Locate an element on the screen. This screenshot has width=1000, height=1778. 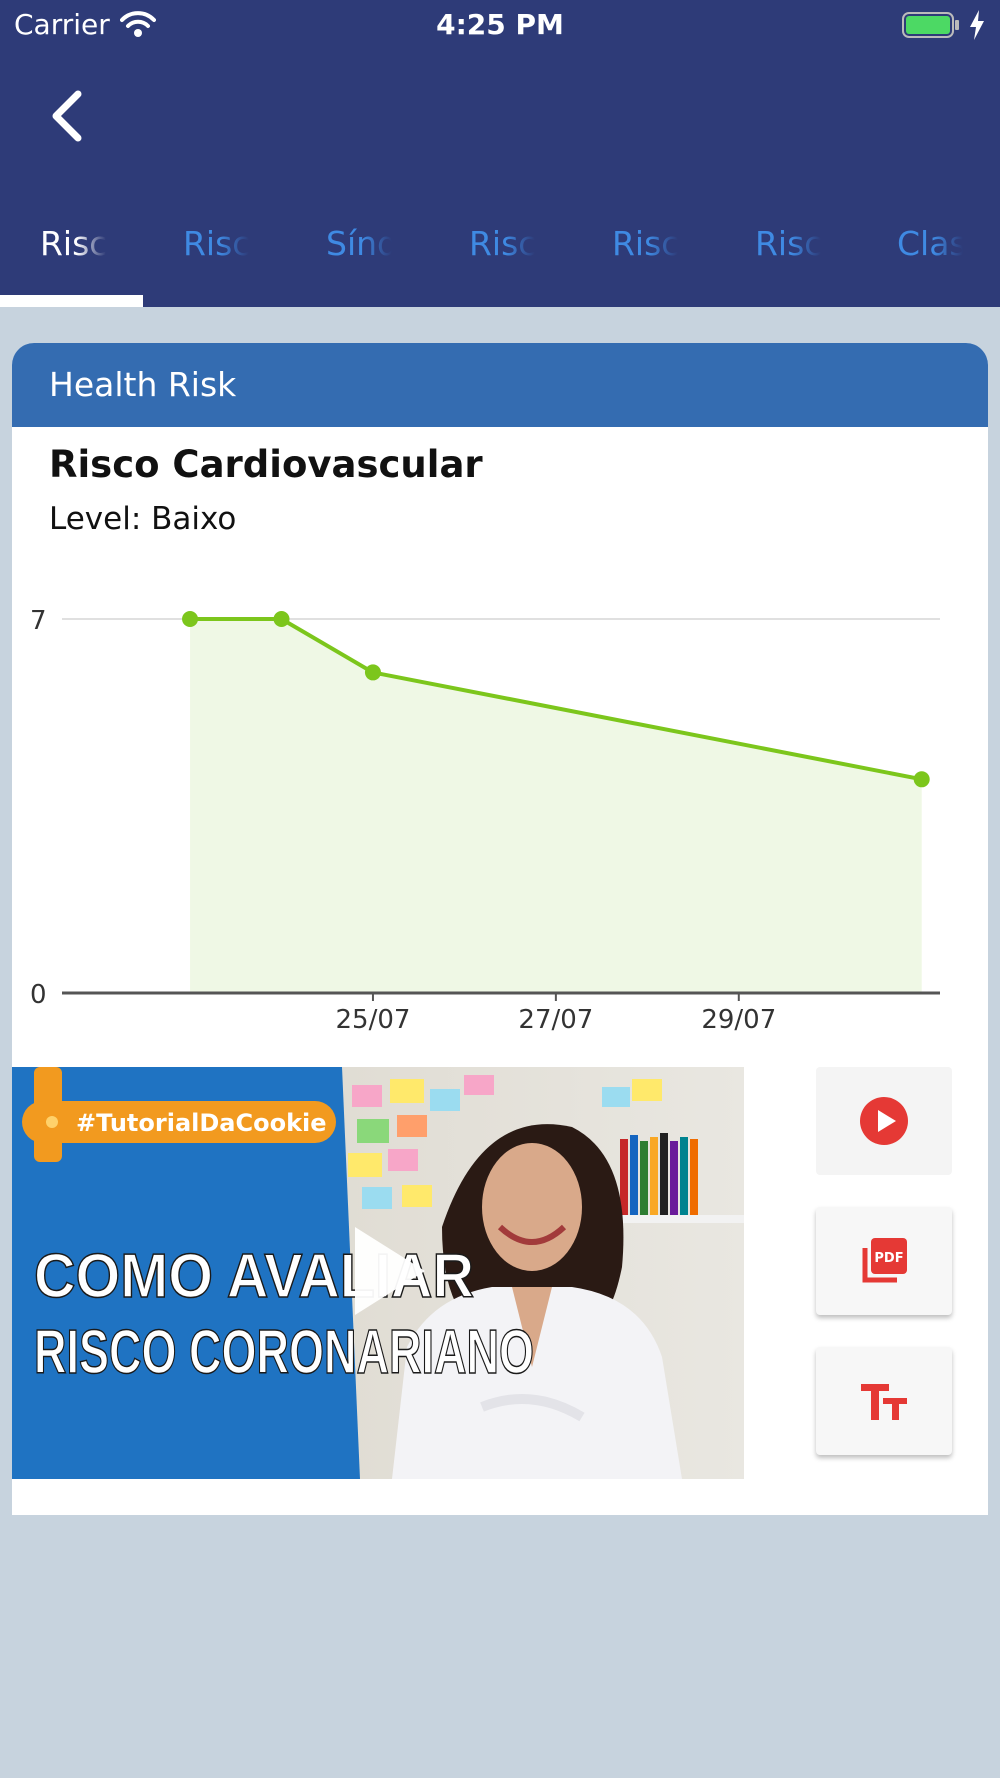
x-tick-label: 27/07 is located at coordinates (555, 1020).